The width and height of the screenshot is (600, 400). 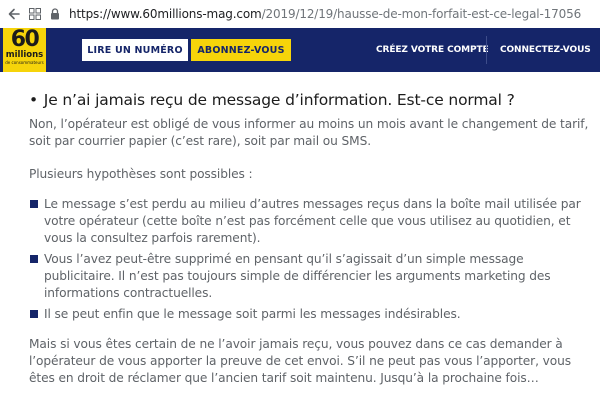 I want to click on arrow-left-icon, so click(x=14, y=14).